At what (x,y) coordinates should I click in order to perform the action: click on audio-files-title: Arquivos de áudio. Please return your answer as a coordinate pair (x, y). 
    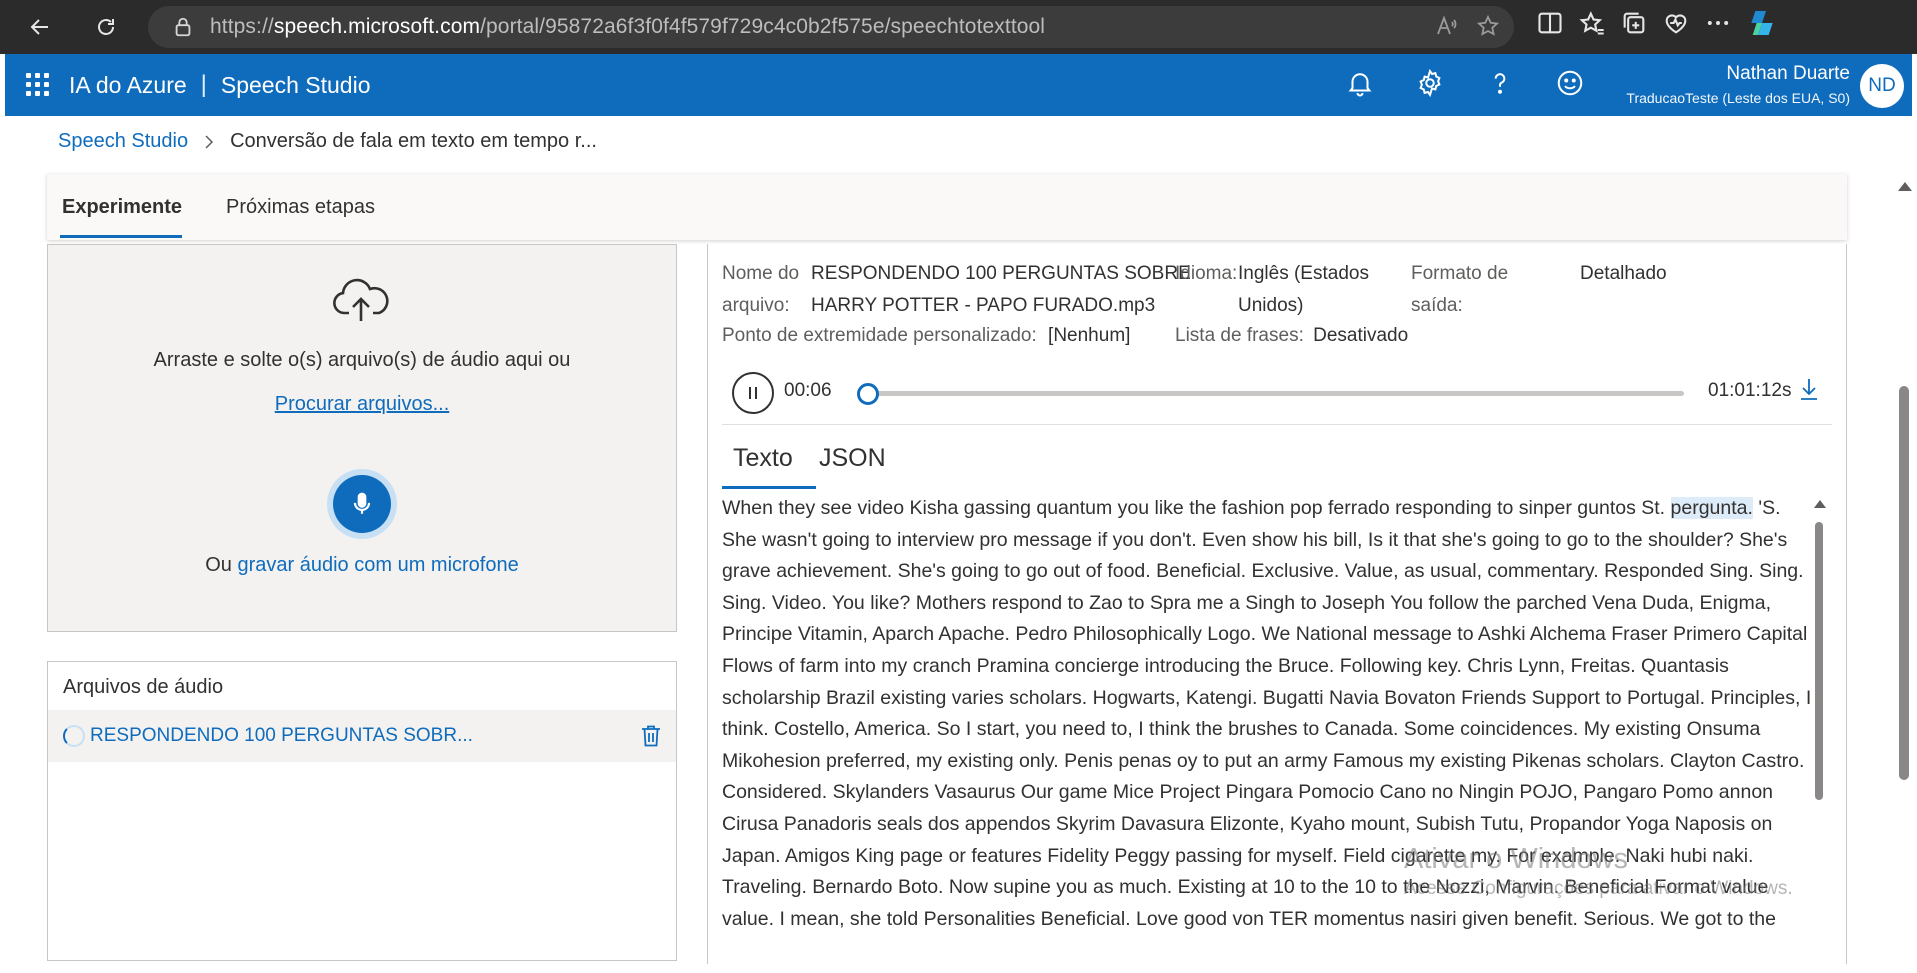
    Looking at the image, I should click on (143, 687).